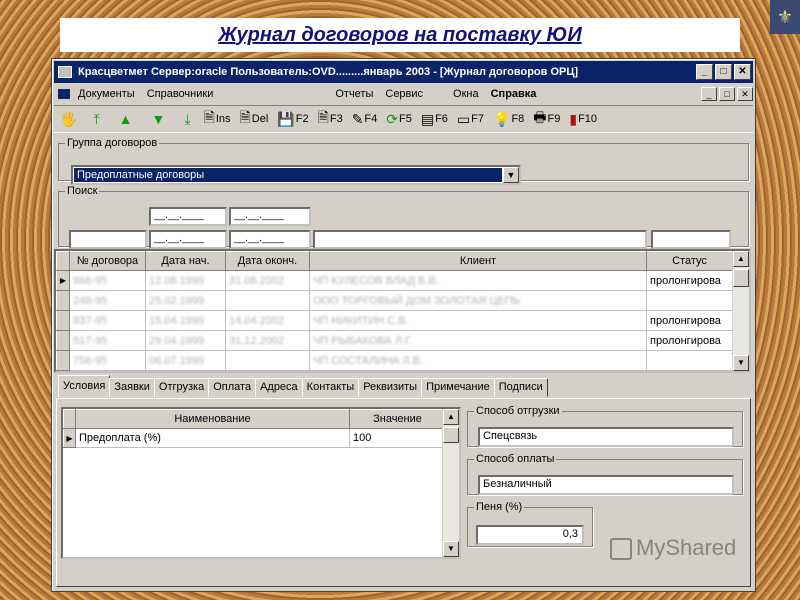 Image resolution: width=800 pixels, height=600 pixels. Describe the element at coordinates (330, 387) in the screenshot. I see `tab-contacts: Контакты` at that location.